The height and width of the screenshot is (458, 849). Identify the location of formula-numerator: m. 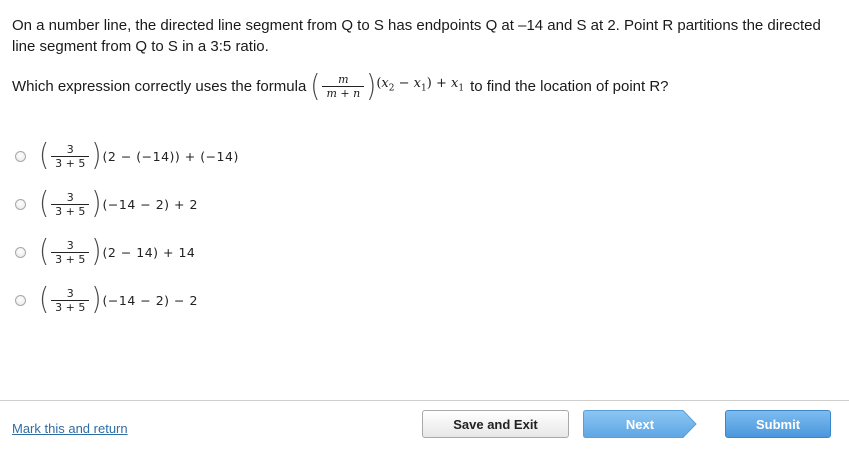
(343, 79).